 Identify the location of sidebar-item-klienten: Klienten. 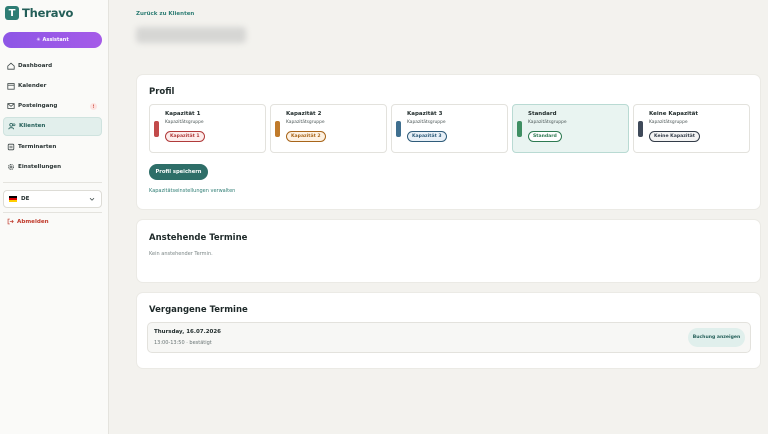
(52, 126).